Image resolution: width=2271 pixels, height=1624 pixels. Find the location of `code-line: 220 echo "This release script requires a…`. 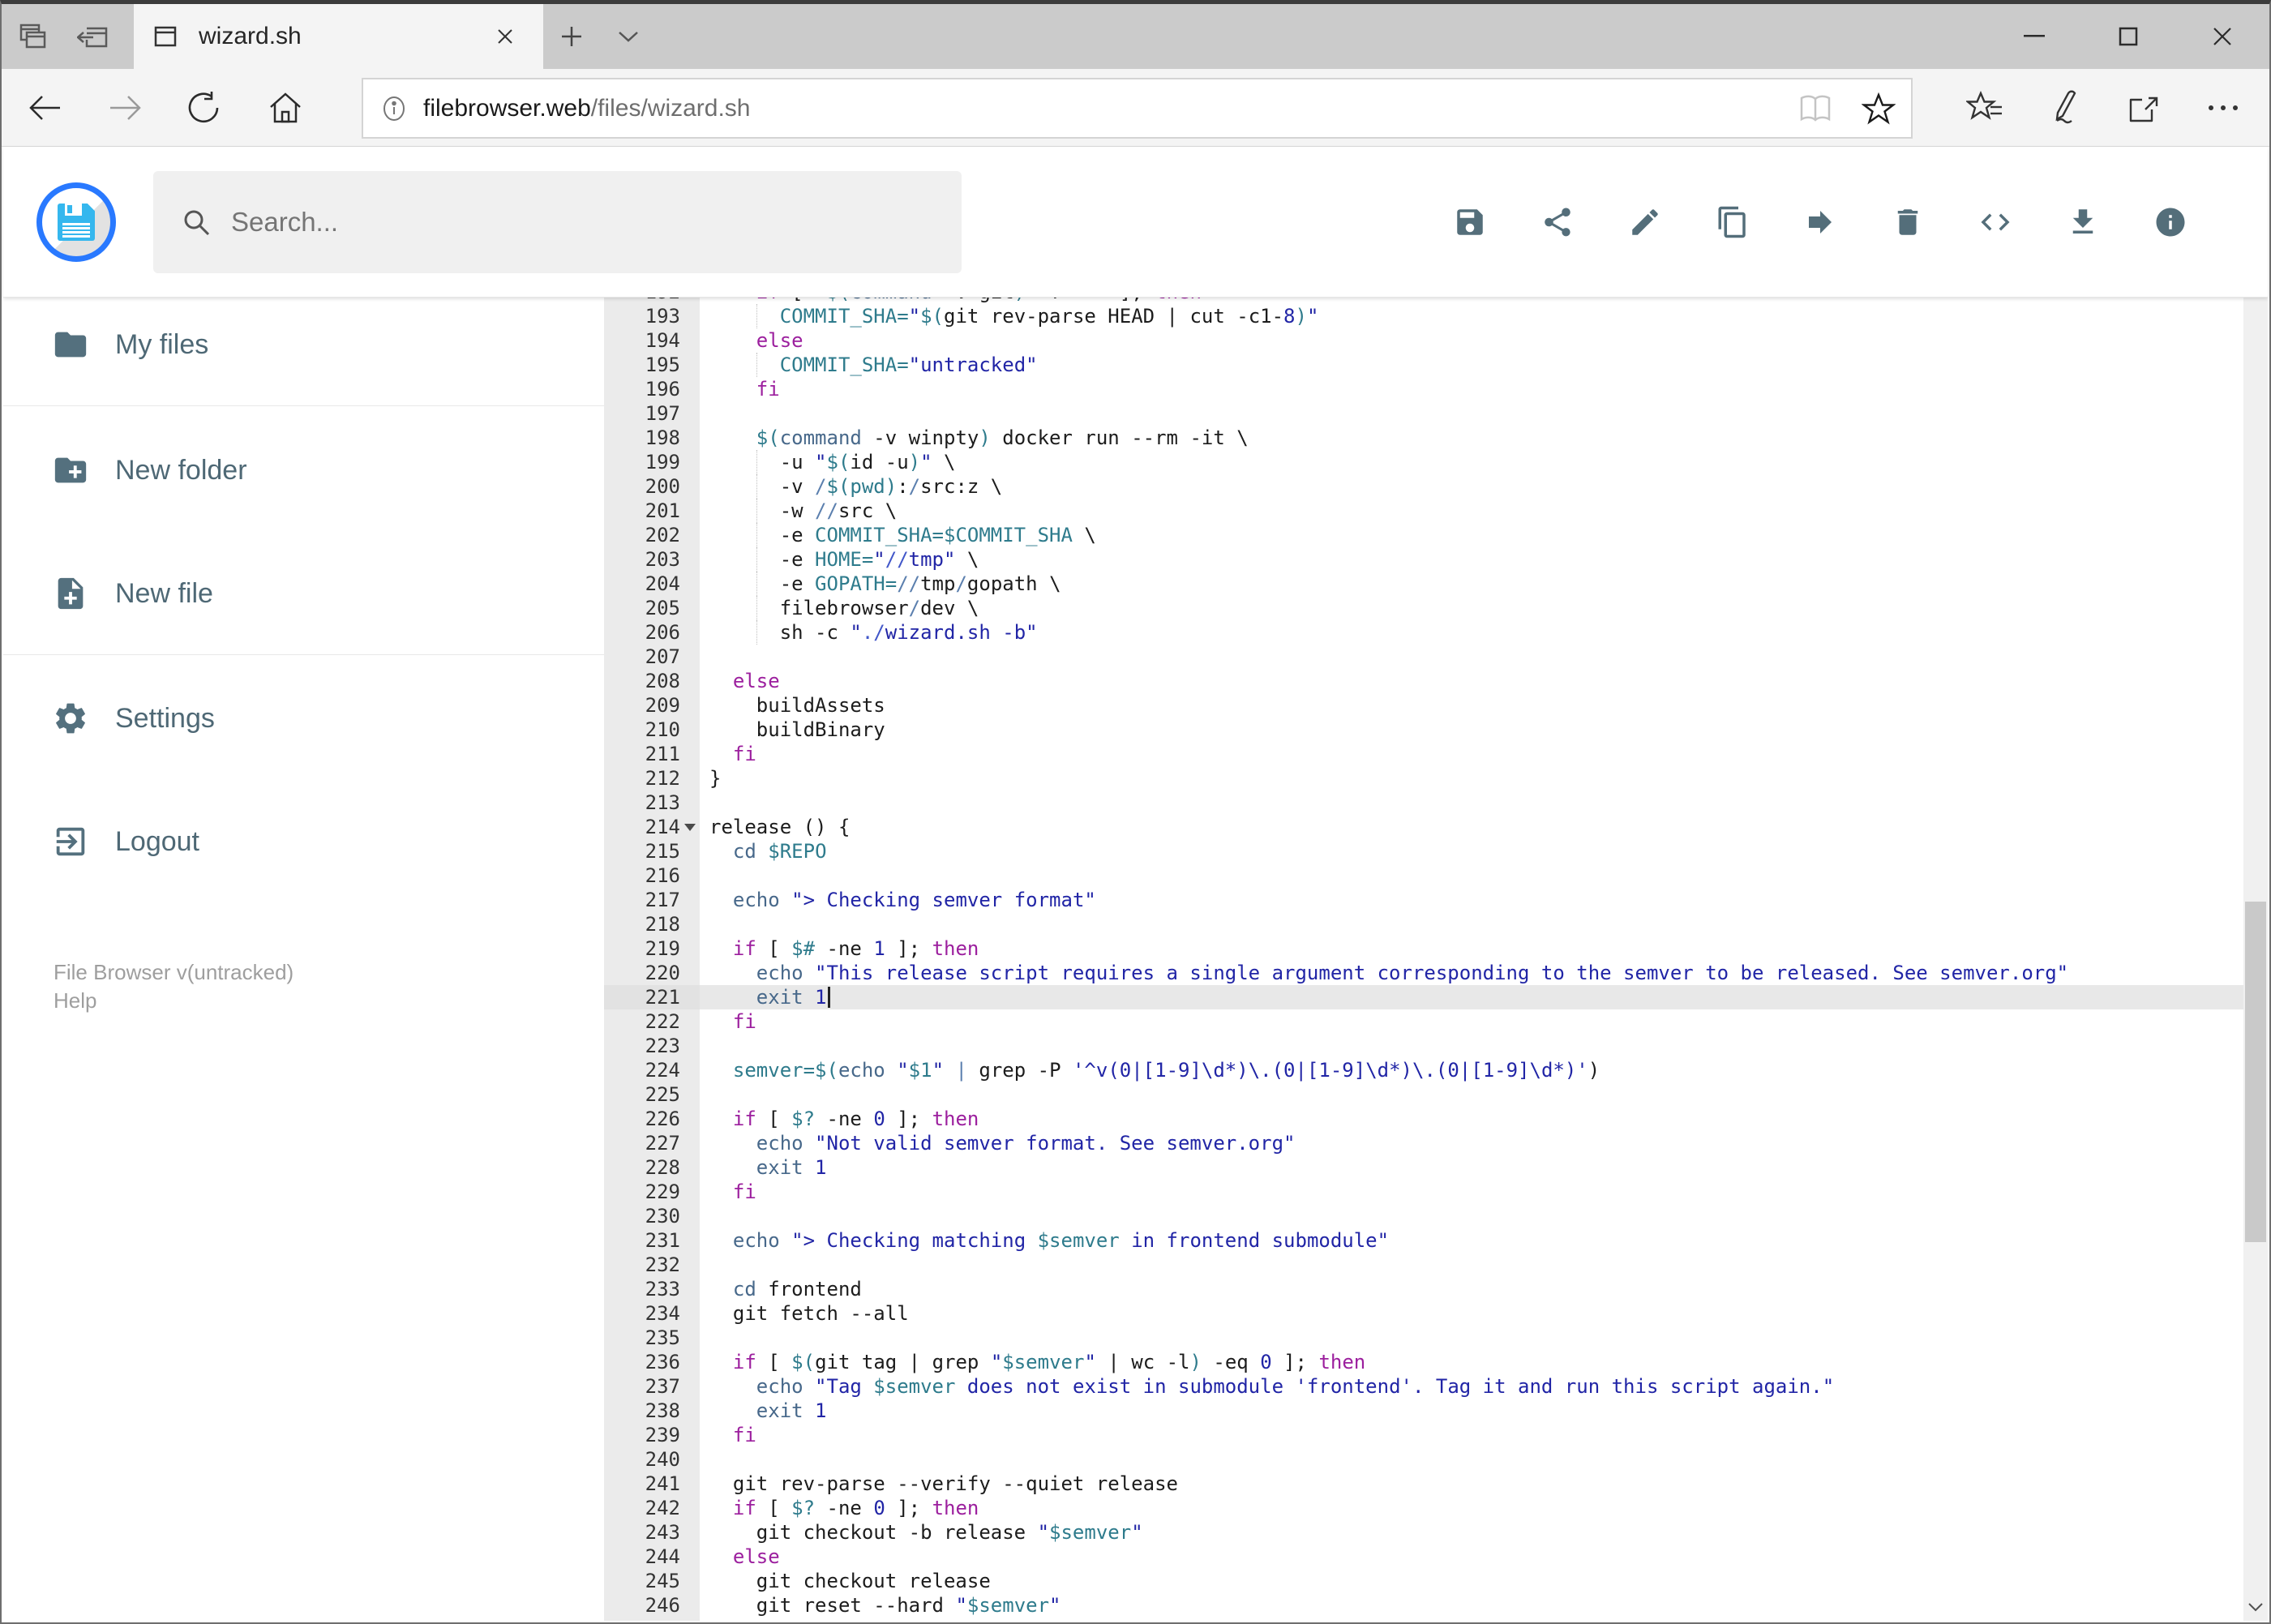

code-line: 220 echo "This release script requires a… is located at coordinates (1424, 973).